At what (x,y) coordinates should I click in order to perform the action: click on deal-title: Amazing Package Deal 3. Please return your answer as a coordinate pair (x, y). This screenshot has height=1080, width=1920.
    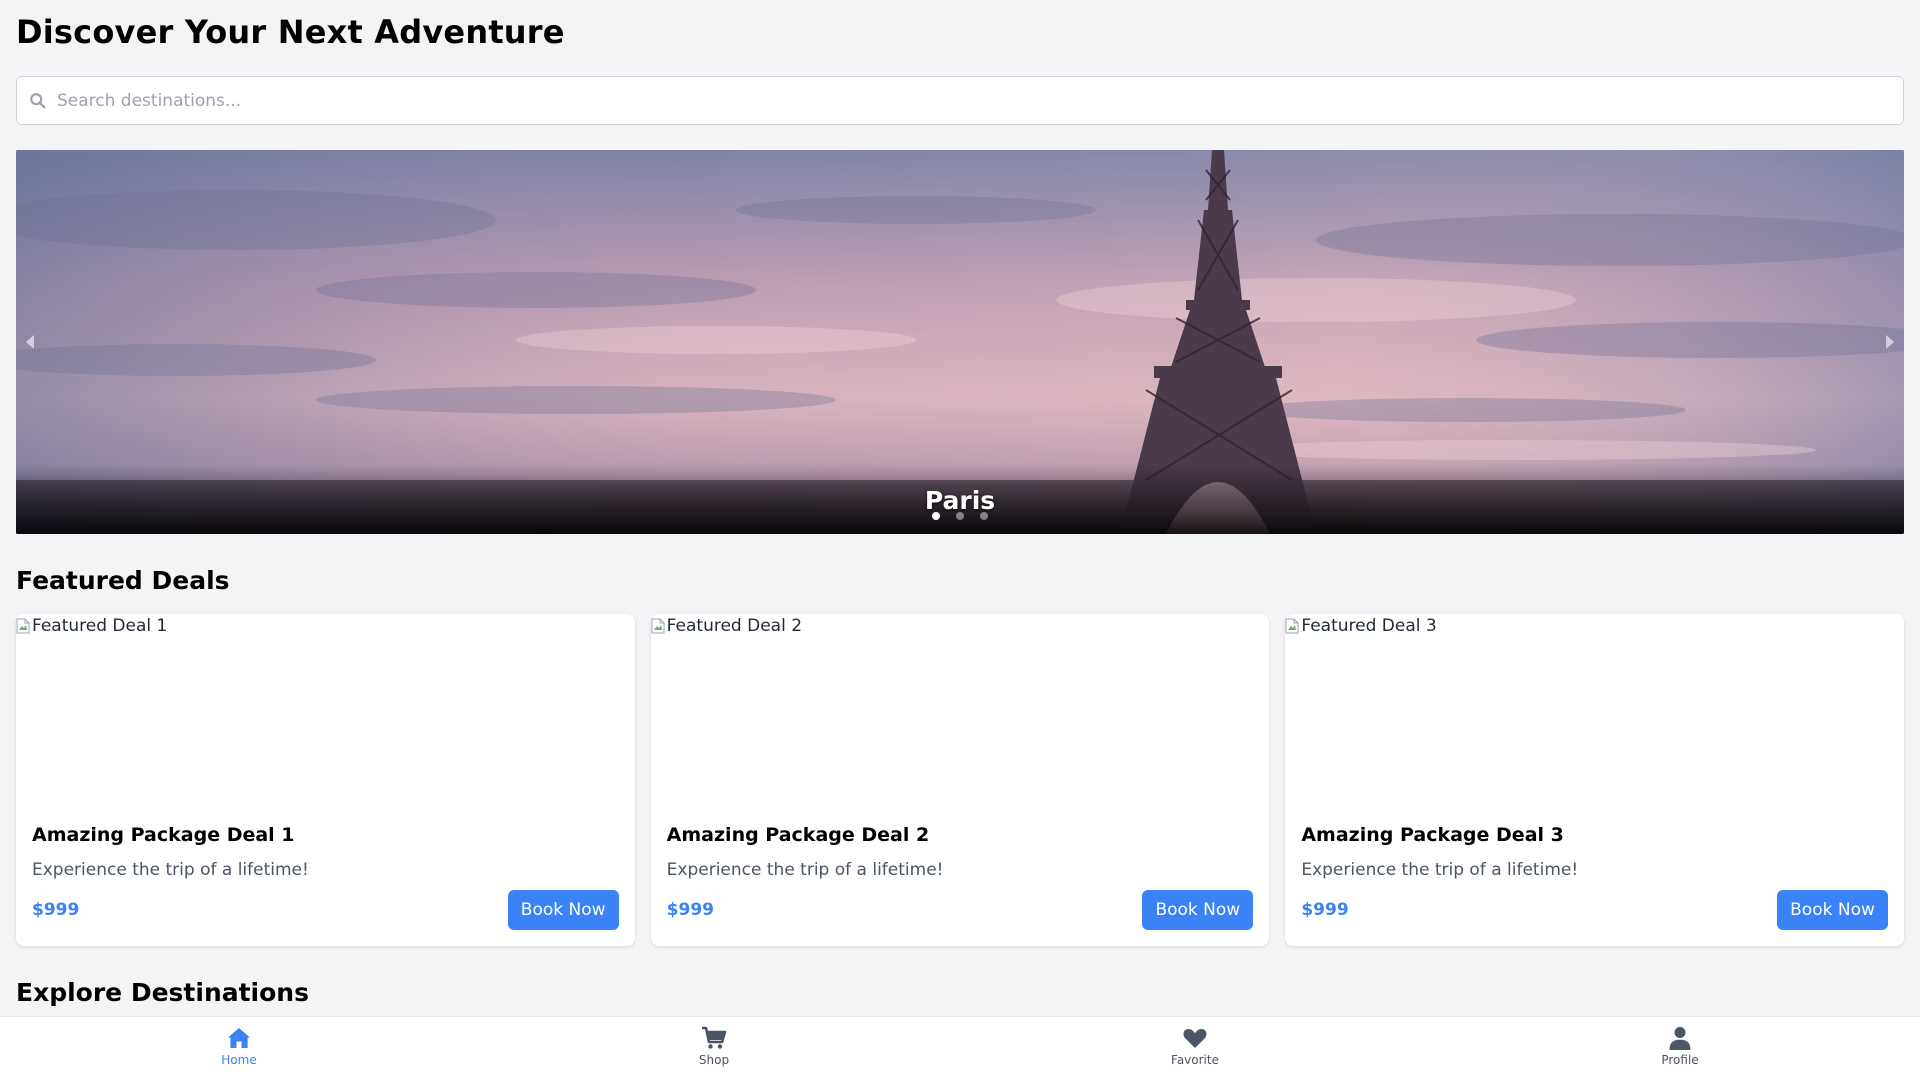
    Looking at the image, I should click on (1432, 835).